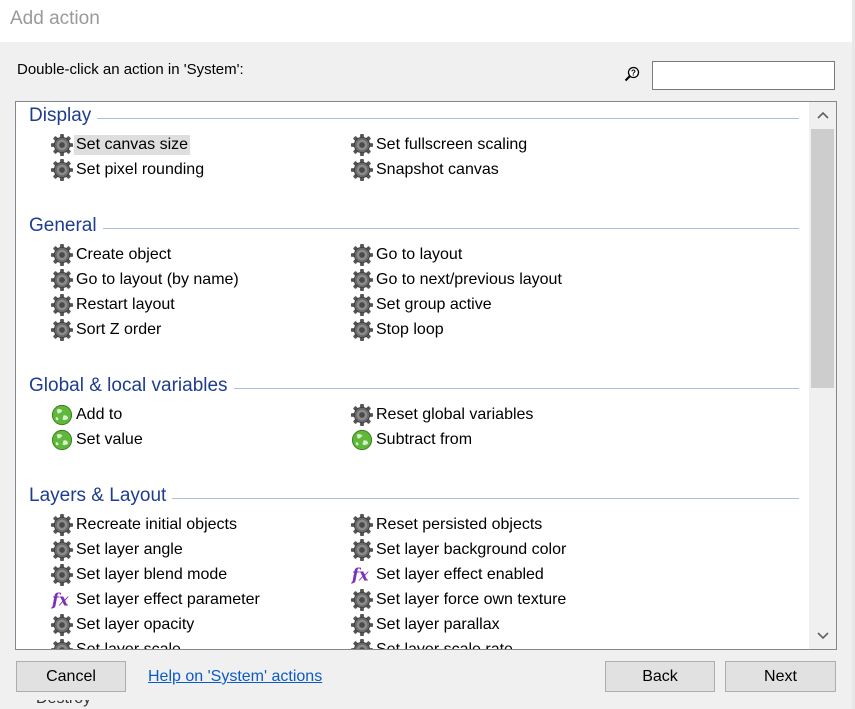  What do you see at coordinates (125, 304) in the screenshot?
I see `action-label: Restart layout` at bounding box center [125, 304].